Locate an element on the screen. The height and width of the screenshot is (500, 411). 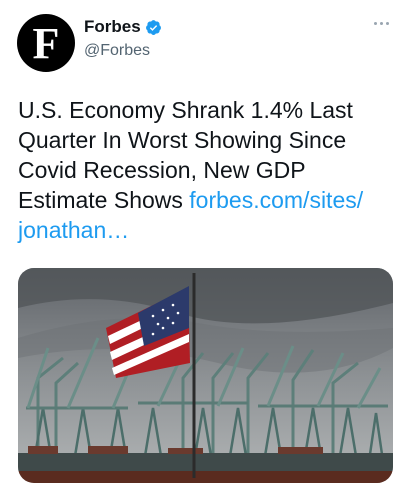
more-options-icon is located at coordinates (381, 23).